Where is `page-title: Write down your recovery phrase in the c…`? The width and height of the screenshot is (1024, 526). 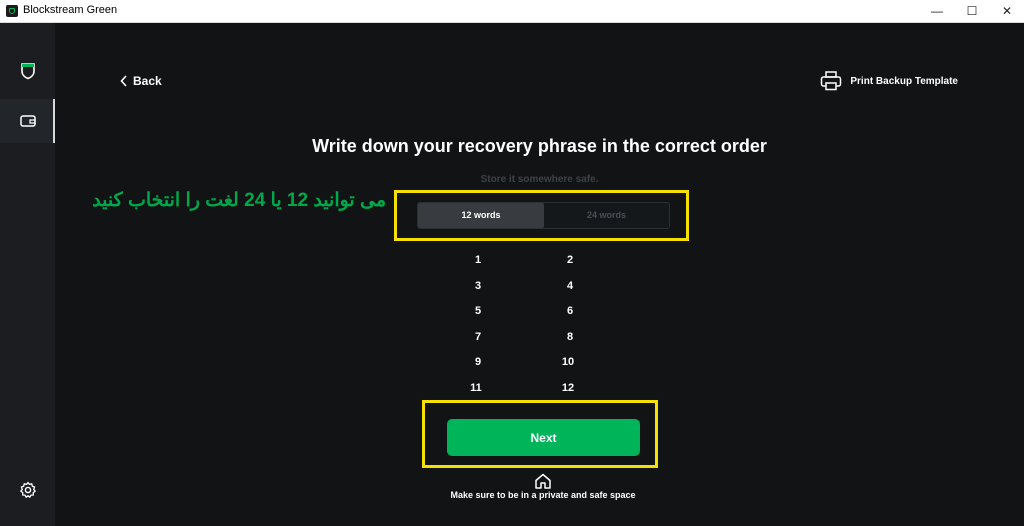
page-title: Write down your recovery phrase in the c… is located at coordinates (539, 146).